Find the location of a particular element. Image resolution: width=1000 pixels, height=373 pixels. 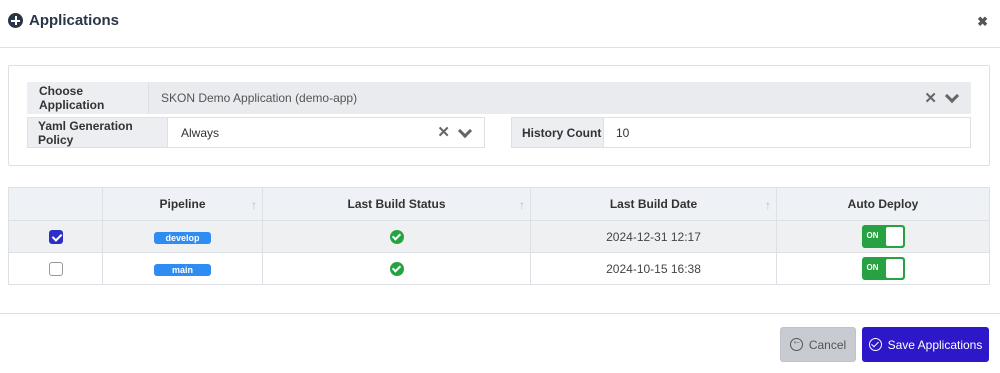

pipeline-cell: main is located at coordinates (182, 268).